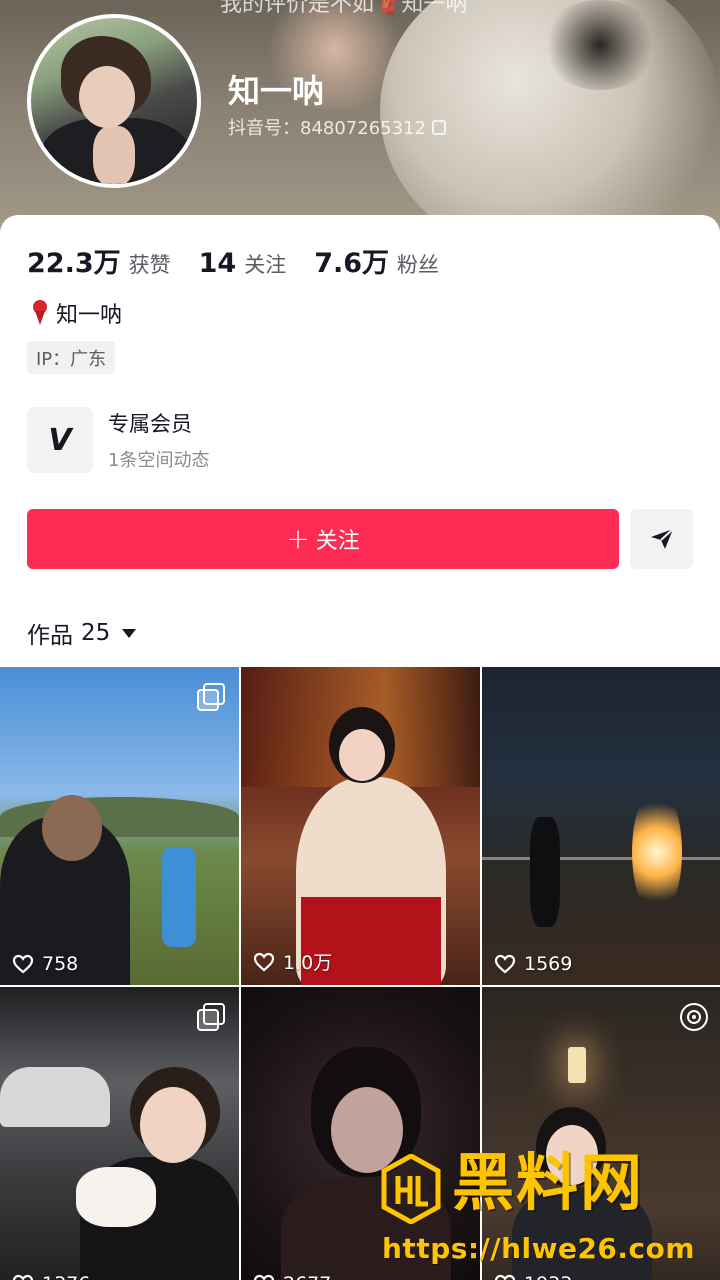 The width and height of the screenshot is (720, 1280). What do you see at coordinates (118, 440) in the screenshot?
I see `exclusive-member-entry: V 专属会员 1条空间动态` at bounding box center [118, 440].